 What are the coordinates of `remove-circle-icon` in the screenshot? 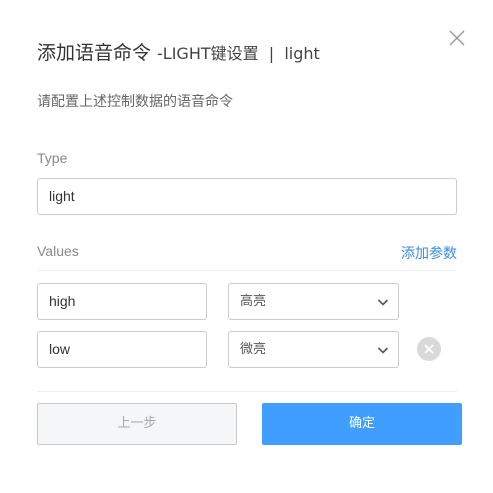 It's located at (429, 349).